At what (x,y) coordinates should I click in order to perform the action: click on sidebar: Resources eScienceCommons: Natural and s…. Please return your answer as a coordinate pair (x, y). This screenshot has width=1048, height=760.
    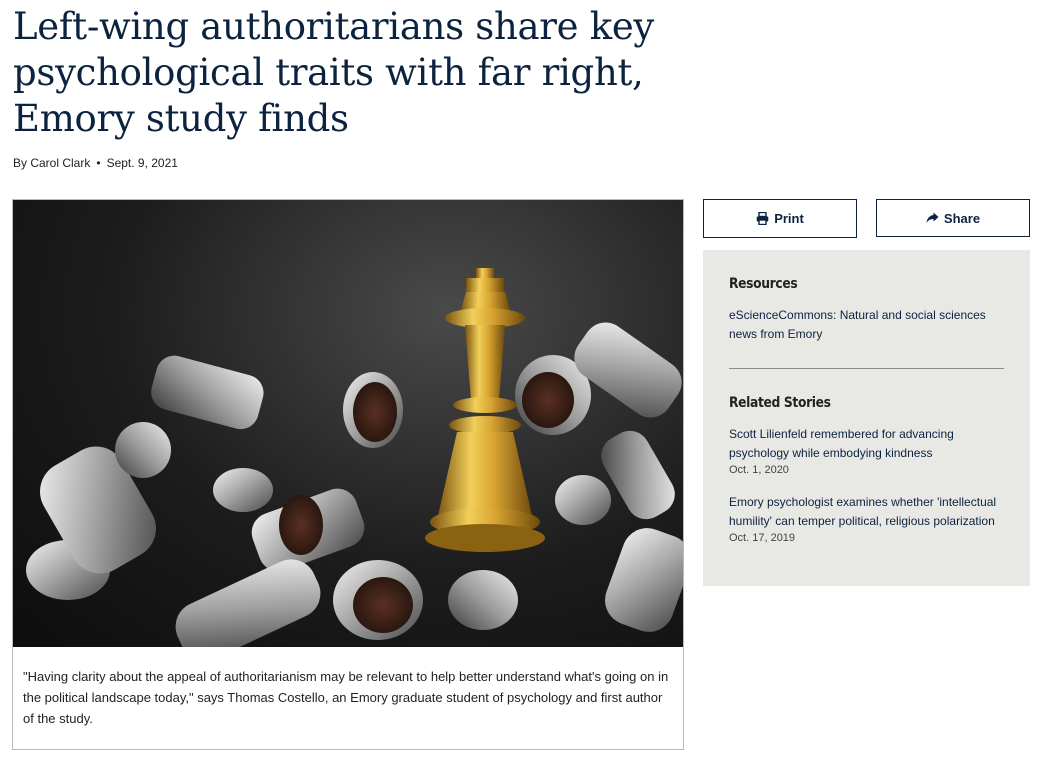
    Looking at the image, I should click on (866, 418).